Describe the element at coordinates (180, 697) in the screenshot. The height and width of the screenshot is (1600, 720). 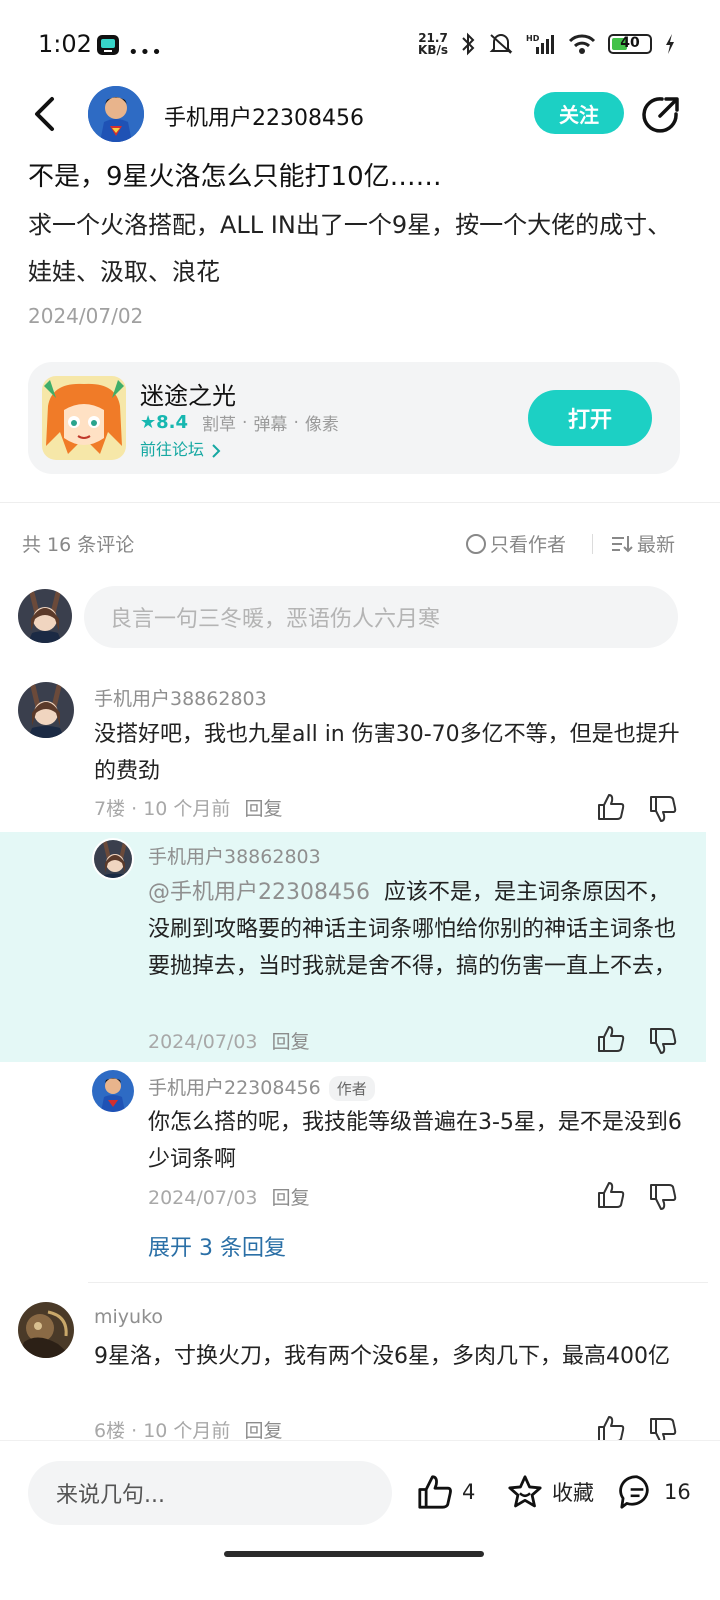
I see `comment-username: 手机用户38862803` at that location.